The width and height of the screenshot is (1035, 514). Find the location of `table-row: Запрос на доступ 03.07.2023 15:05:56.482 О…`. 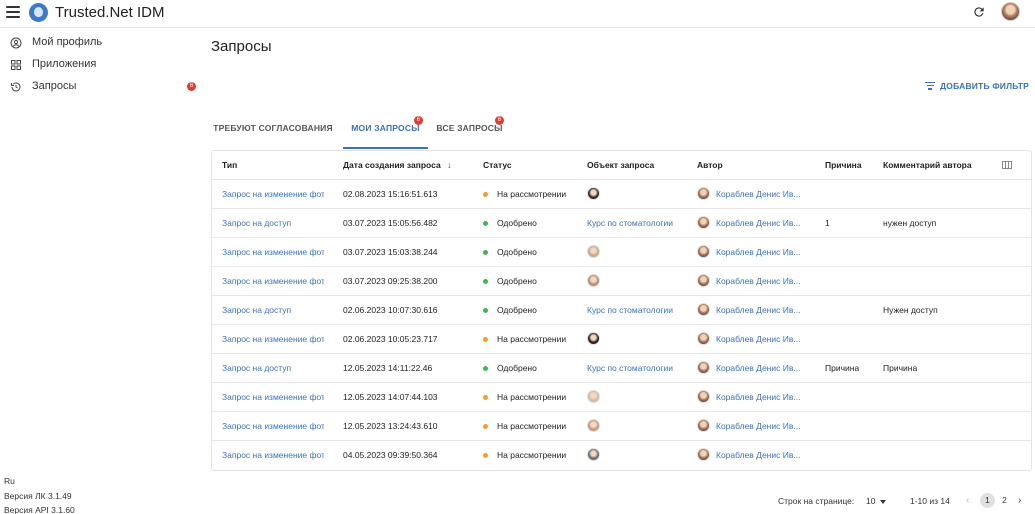

table-row: Запрос на доступ 03.07.2023 15:05:56.482 О… is located at coordinates (621, 223).